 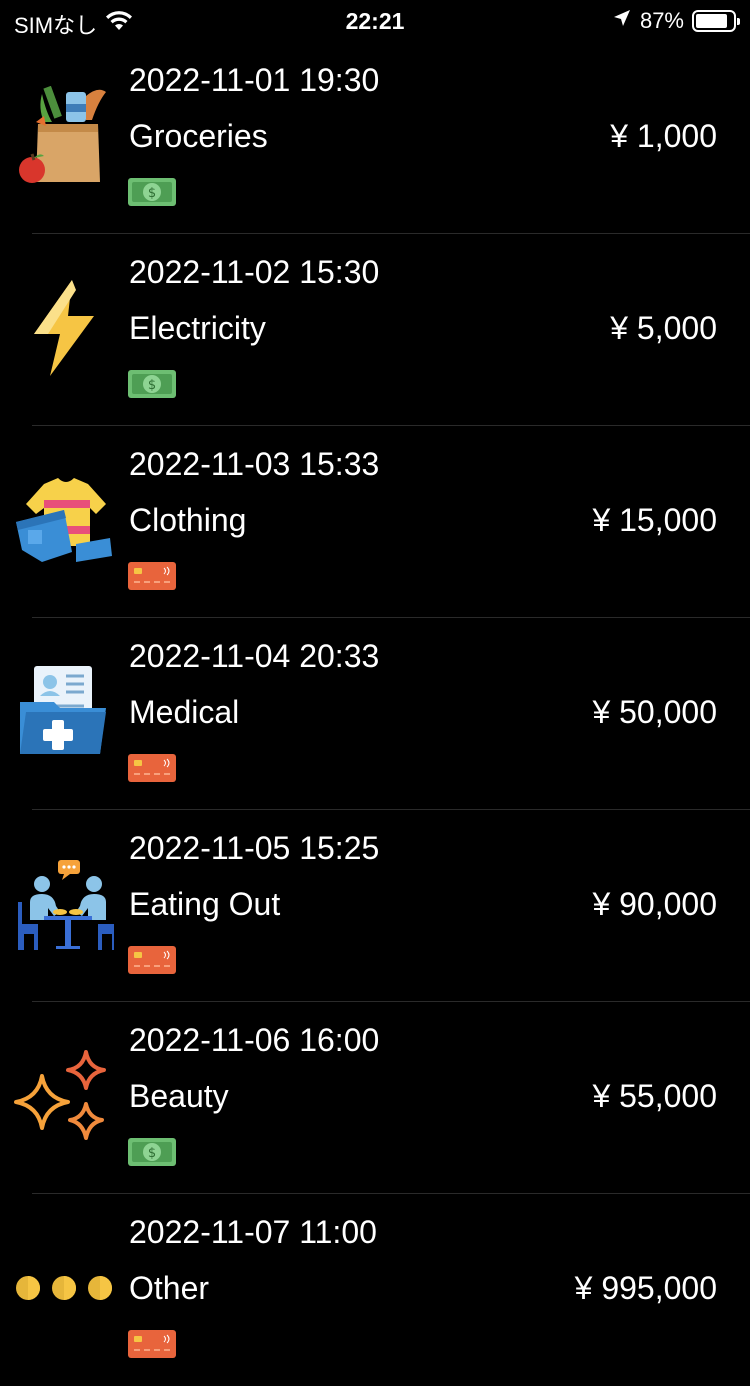 I want to click on transaction-date: 2022-11-01 19:30, so click(x=254, y=80).